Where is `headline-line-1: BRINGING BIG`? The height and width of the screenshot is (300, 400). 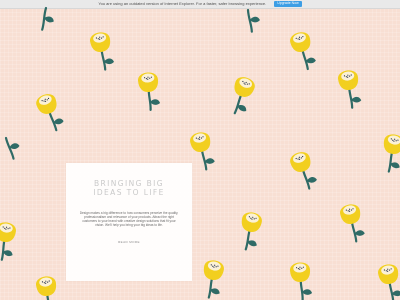 headline-line-1: BRINGING BIG is located at coordinates (129, 183).